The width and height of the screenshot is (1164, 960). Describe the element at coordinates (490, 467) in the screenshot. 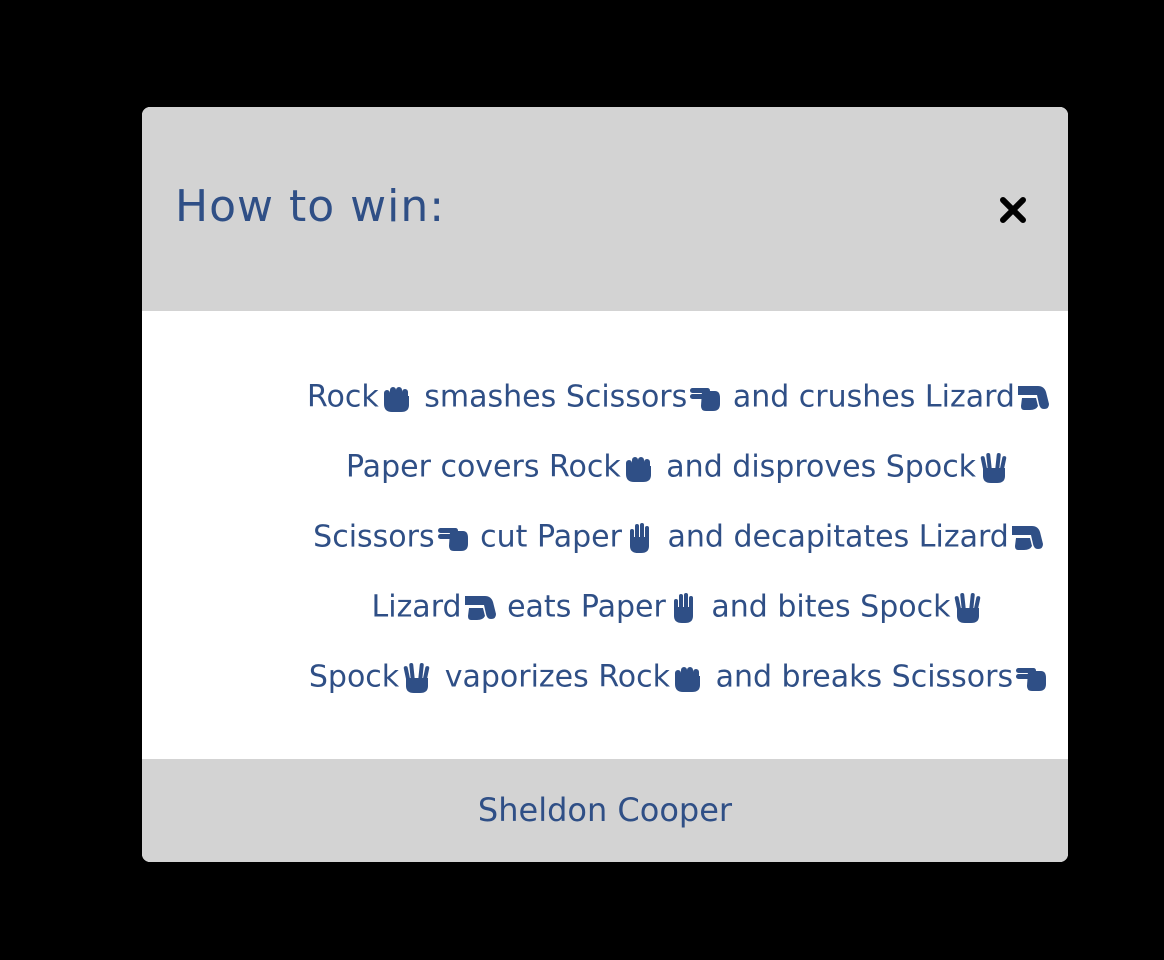

I see `rule-verb: covers` at that location.